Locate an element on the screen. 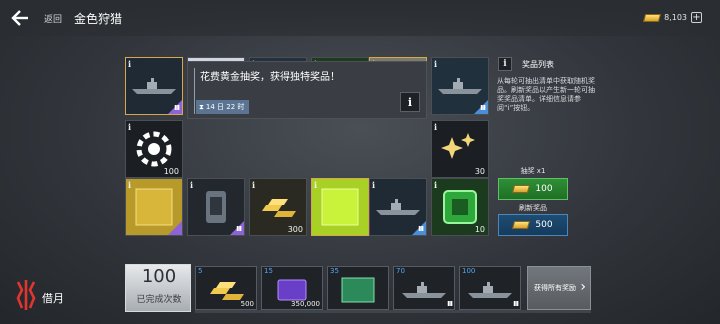  reward-qty: 10 is located at coordinates (479, 229).